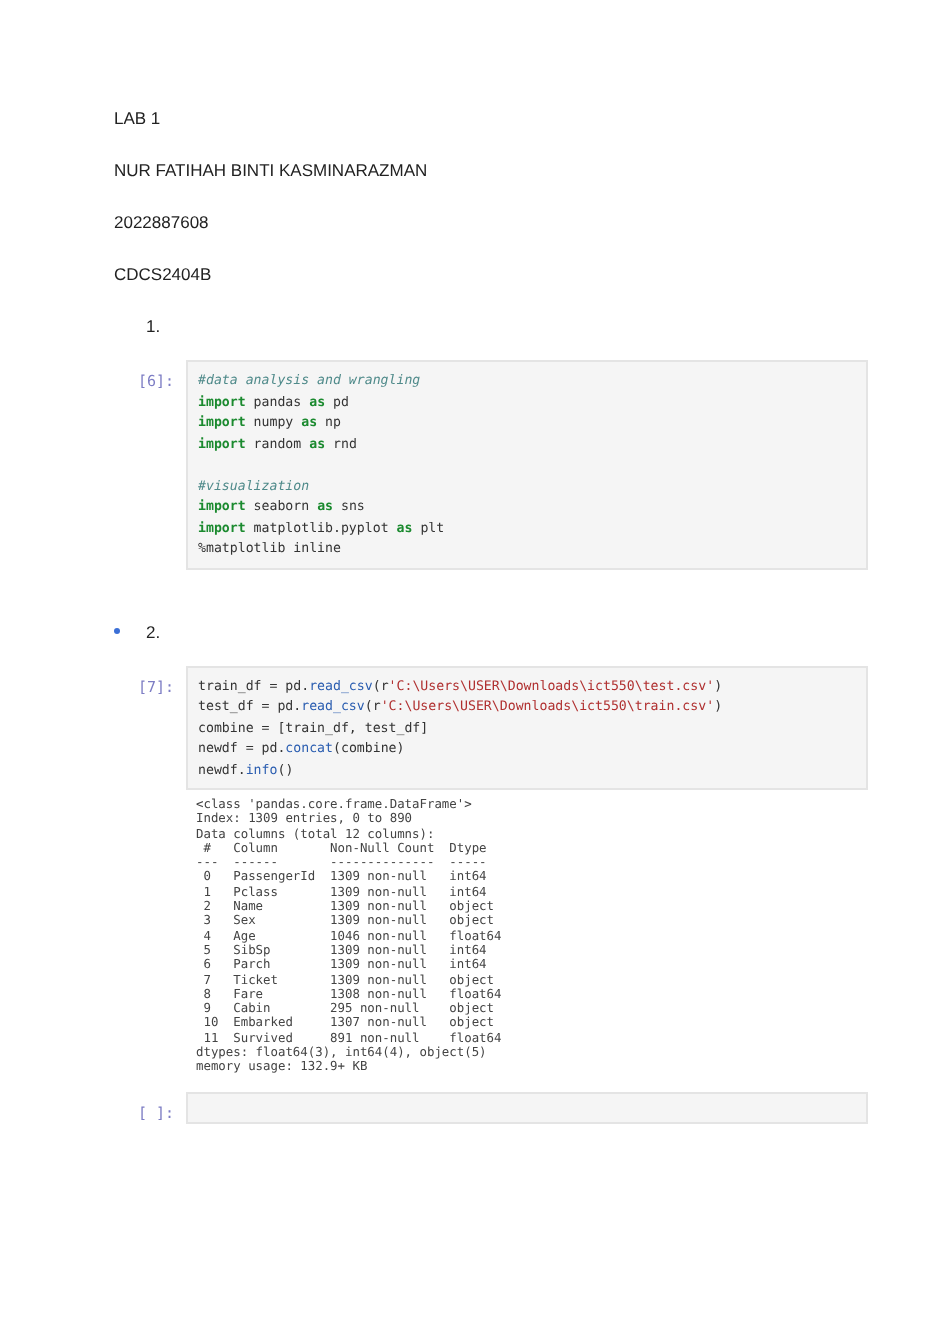 Image resolution: width=948 pixels, height=1338 pixels. What do you see at coordinates (164, 274) in the screenshot?
I see `document-text: CDCS2404B` at bounding box center [164, 274].